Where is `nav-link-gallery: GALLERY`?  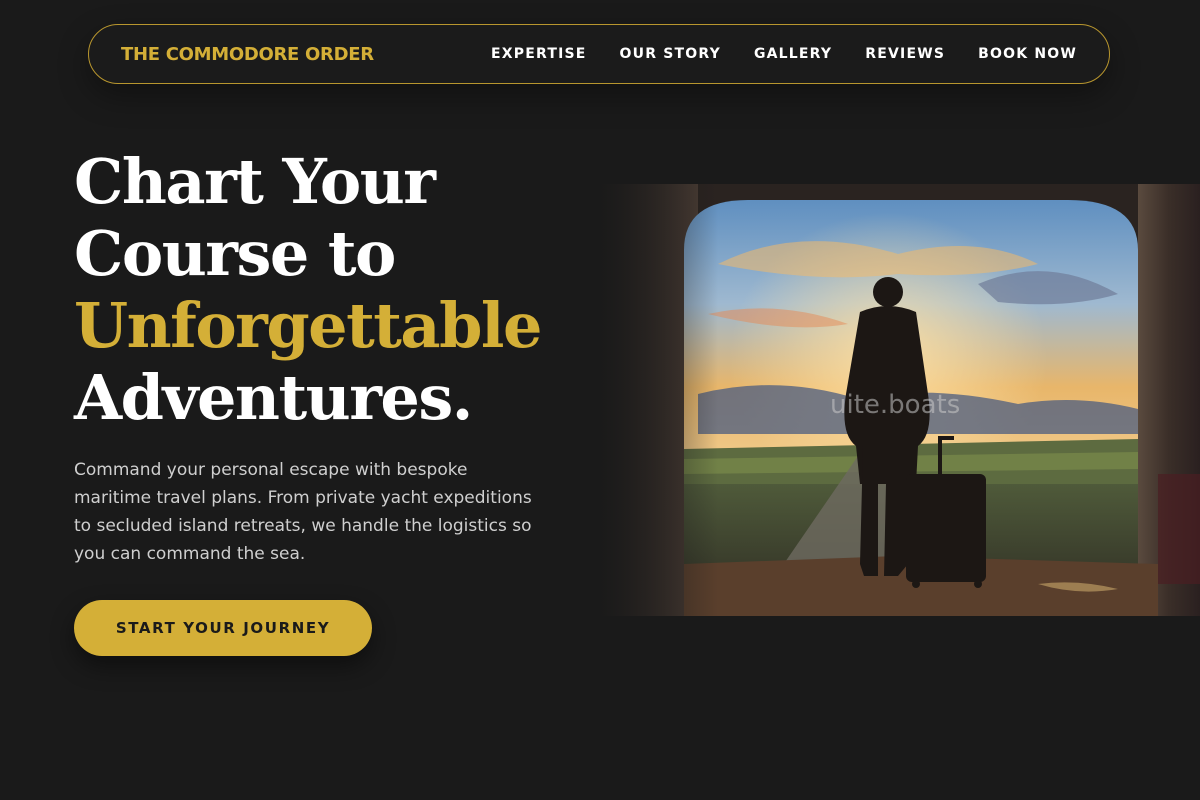 nav-link-gallery: GALLERY is located at coordinates (793, 54).